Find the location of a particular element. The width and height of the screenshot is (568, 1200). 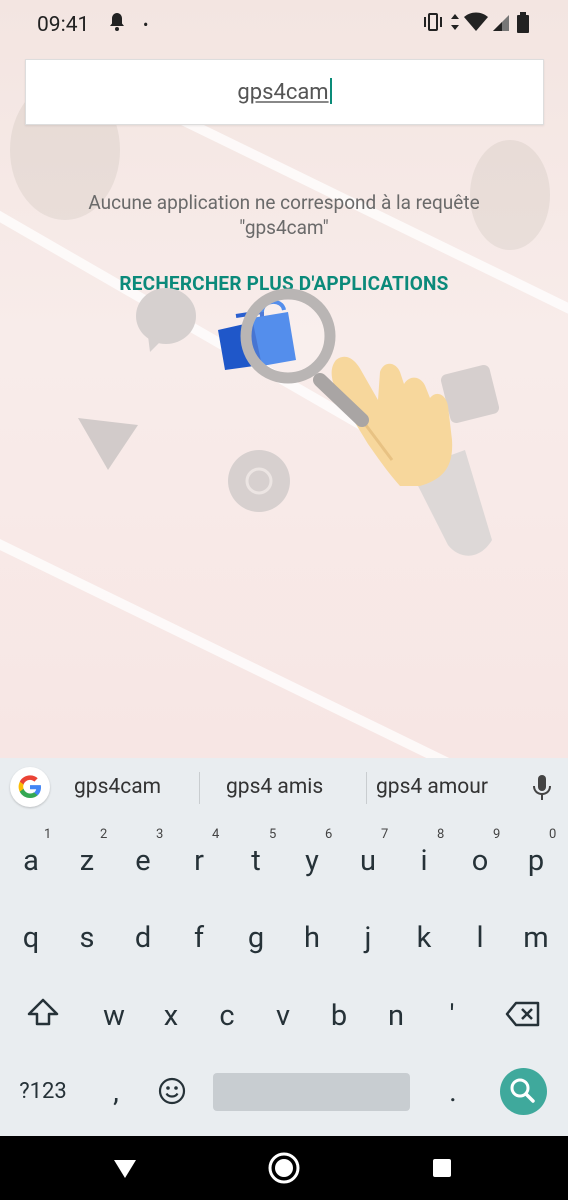

key-hint: 0 is located at coordinates (553, 834).